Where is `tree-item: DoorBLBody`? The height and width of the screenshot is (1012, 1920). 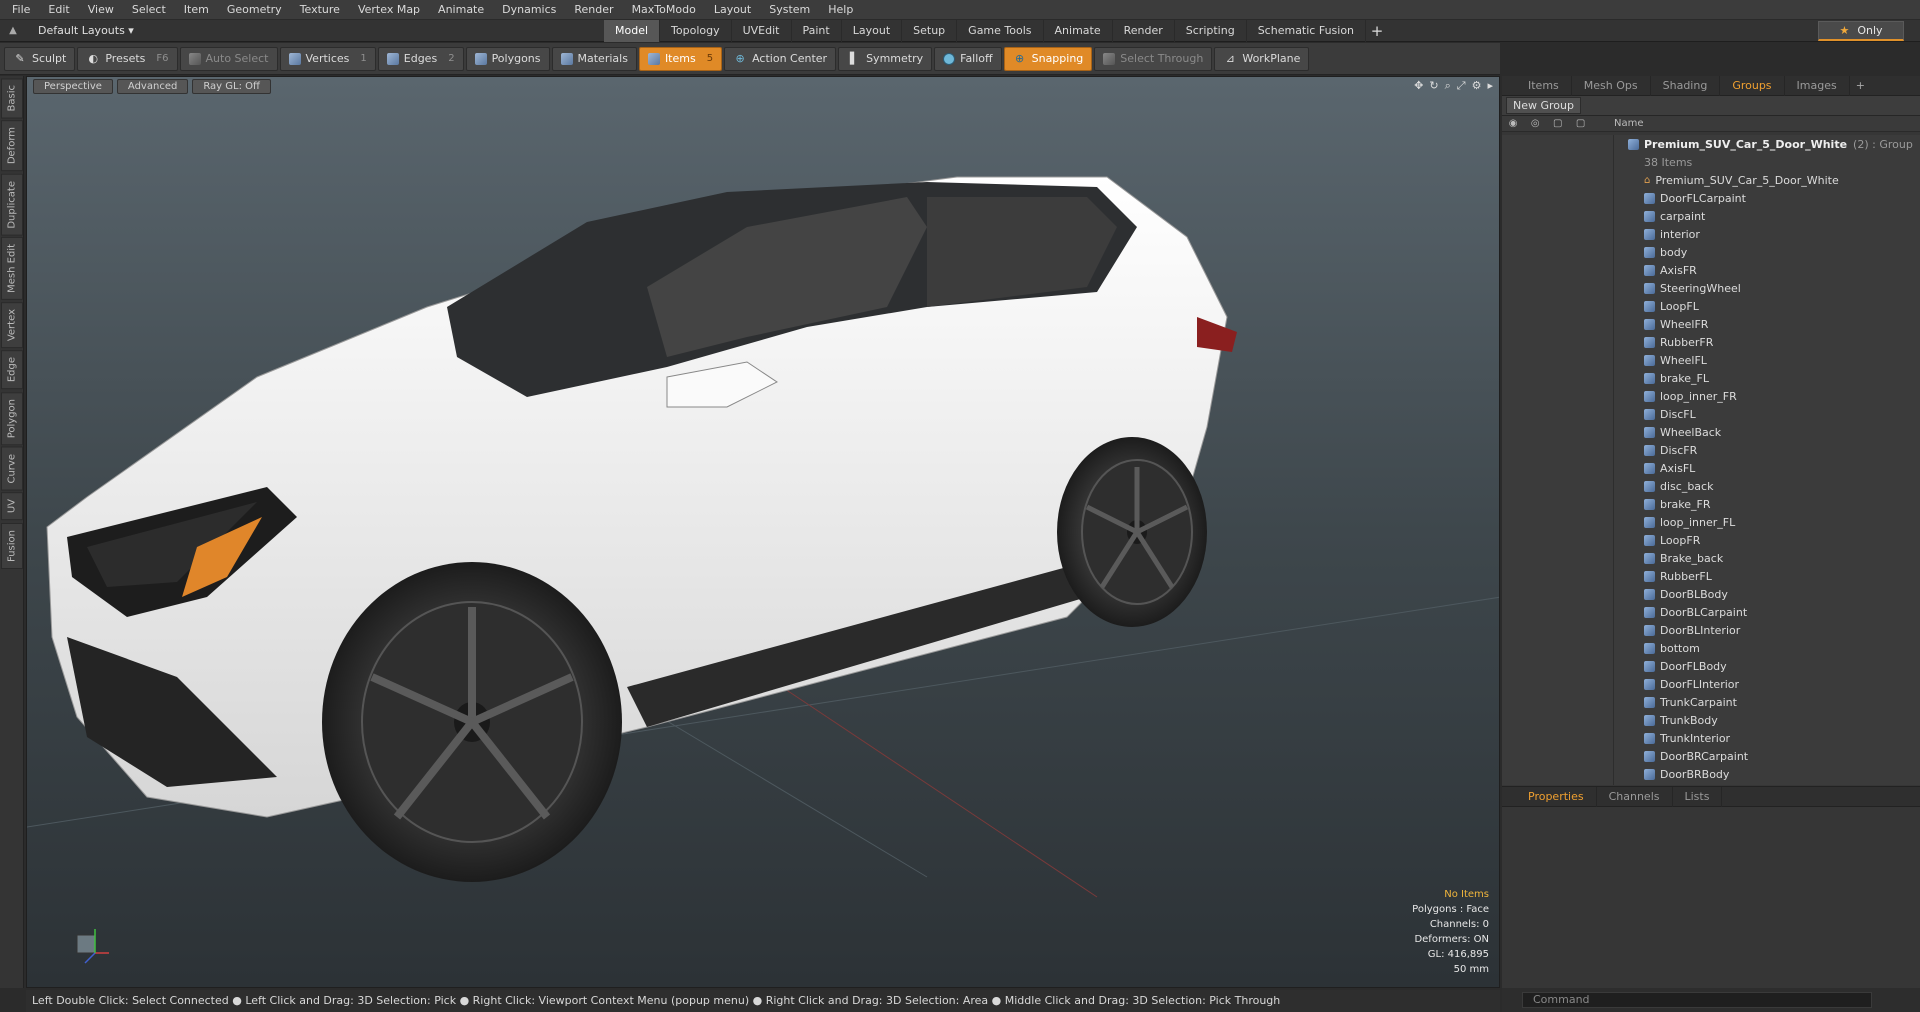 tree-item: DoorBLBody is located at coordinates (1711, 594).